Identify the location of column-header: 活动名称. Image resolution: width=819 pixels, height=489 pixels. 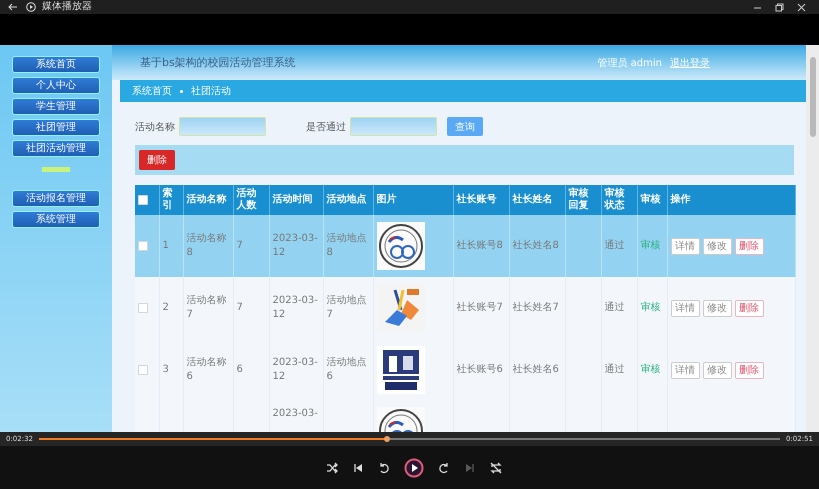
(208, 200).